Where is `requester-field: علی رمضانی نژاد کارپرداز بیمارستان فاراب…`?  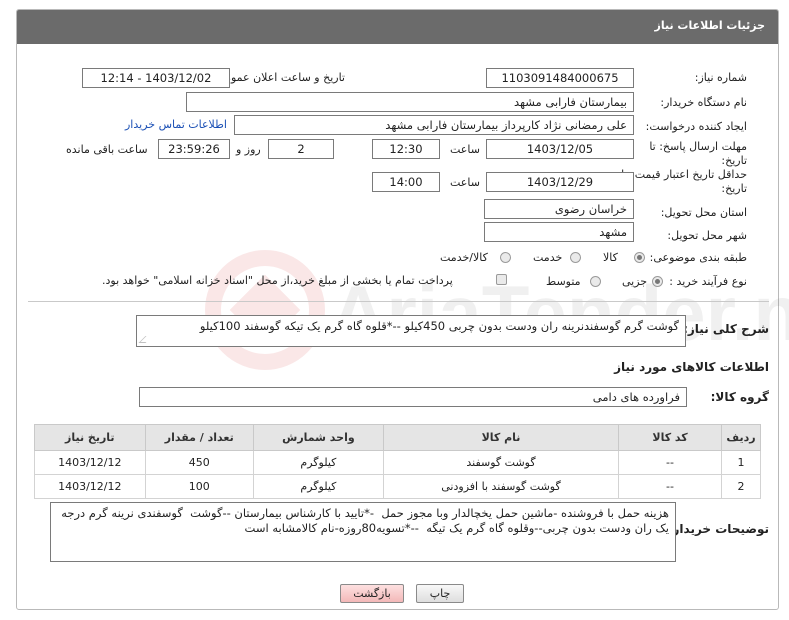
requester-field: علی رمضانی نژاد کارپرداز بیمارستان فاراب… is located at coordinates (434, 125).